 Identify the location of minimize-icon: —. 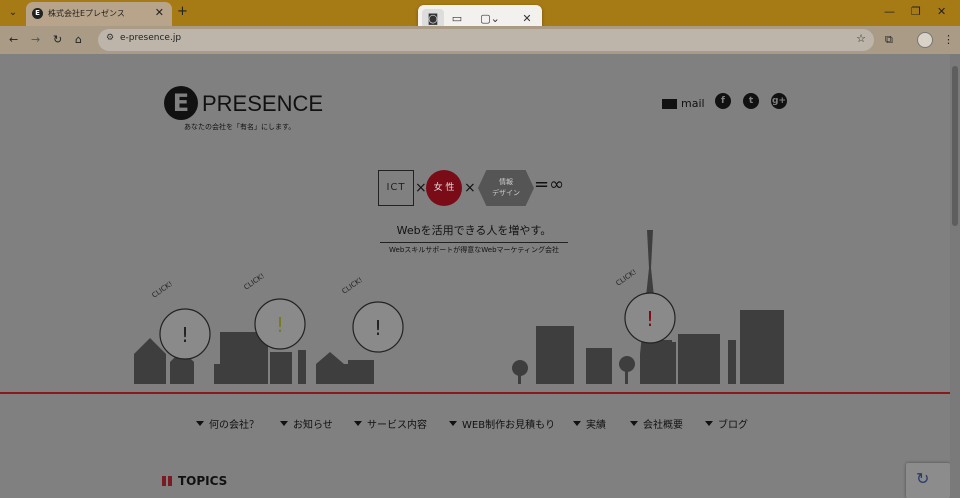
(889, 11).